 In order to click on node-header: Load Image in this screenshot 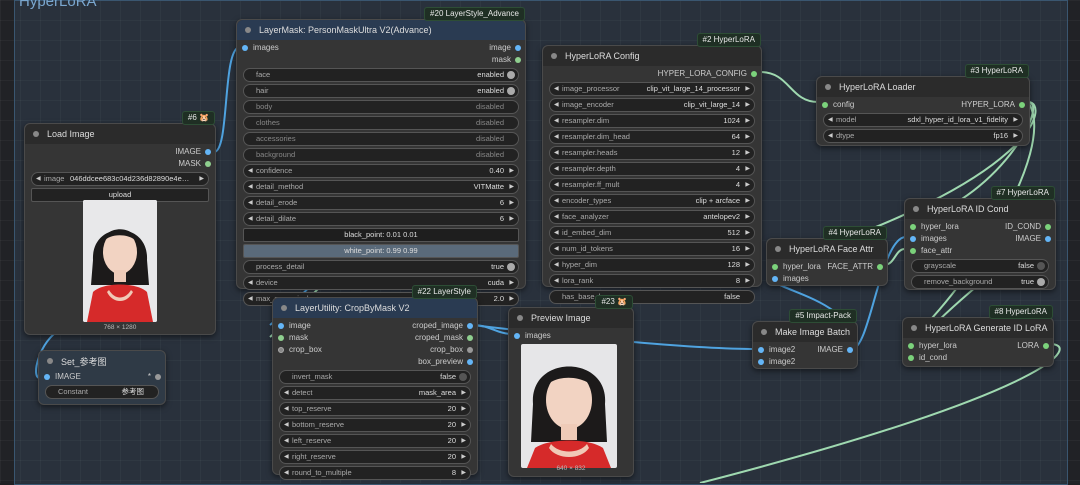, I will do `click(120, 134)`.